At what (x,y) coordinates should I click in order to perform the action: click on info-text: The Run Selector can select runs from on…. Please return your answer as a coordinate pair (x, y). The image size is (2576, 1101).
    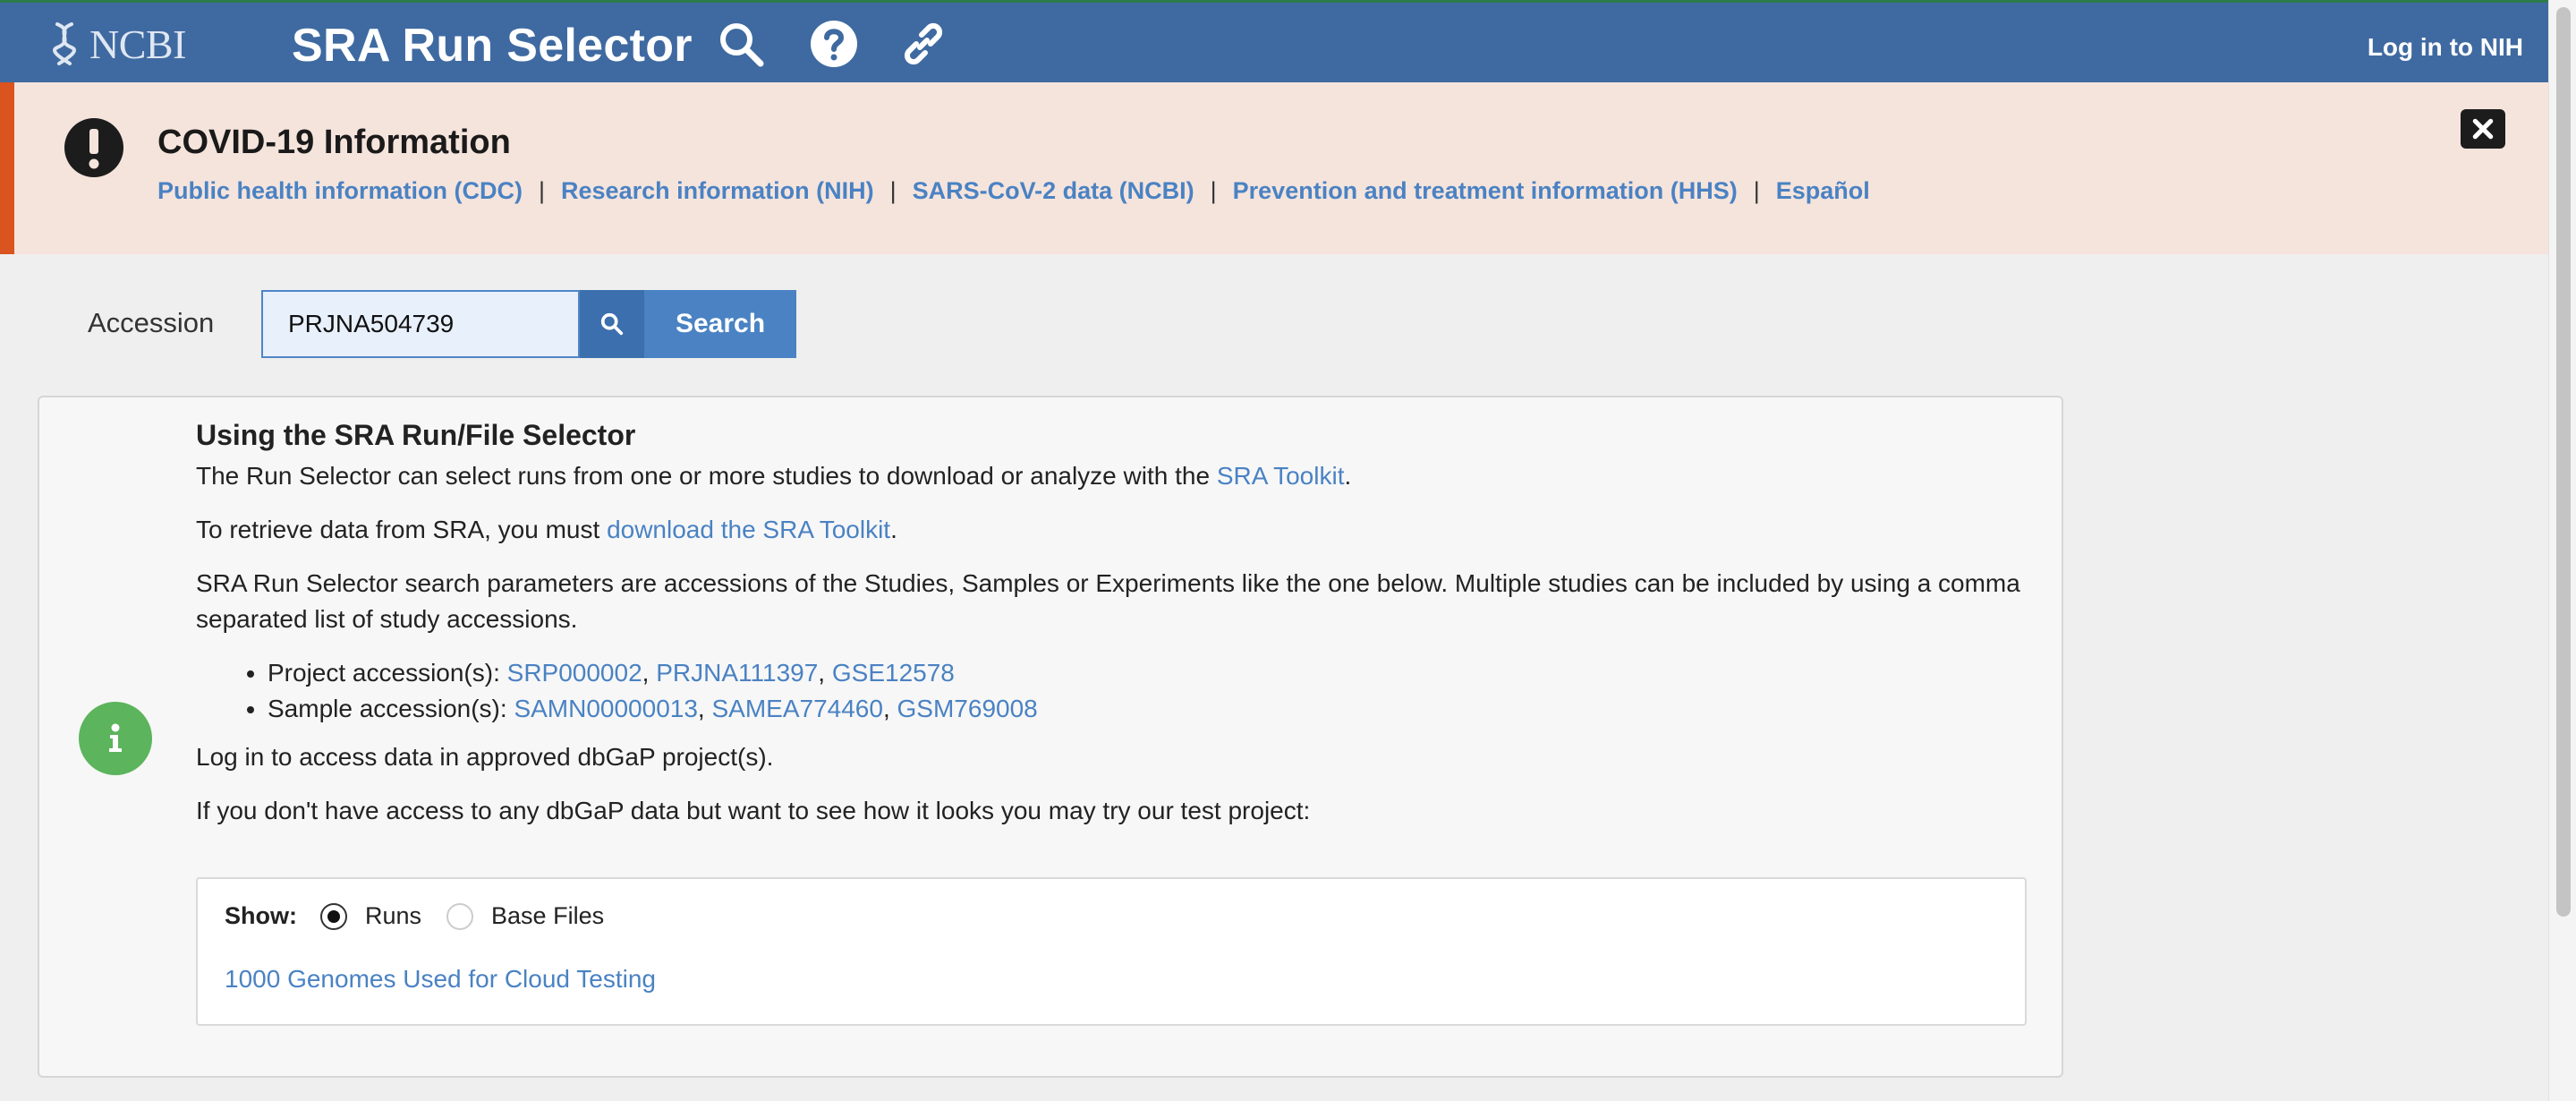
    Looking at the image, I should click on (706, 476).